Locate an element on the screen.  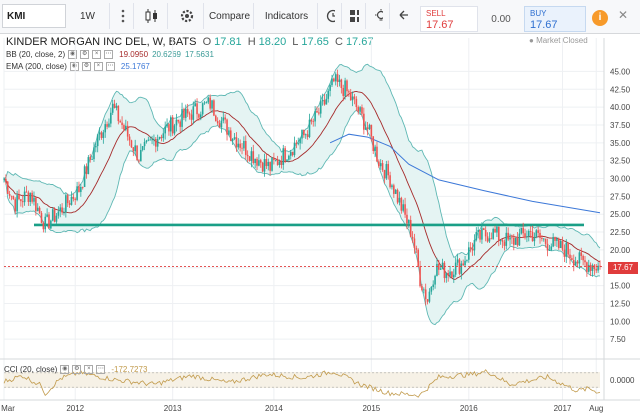
templates-button is located at coordinates (355, 16).